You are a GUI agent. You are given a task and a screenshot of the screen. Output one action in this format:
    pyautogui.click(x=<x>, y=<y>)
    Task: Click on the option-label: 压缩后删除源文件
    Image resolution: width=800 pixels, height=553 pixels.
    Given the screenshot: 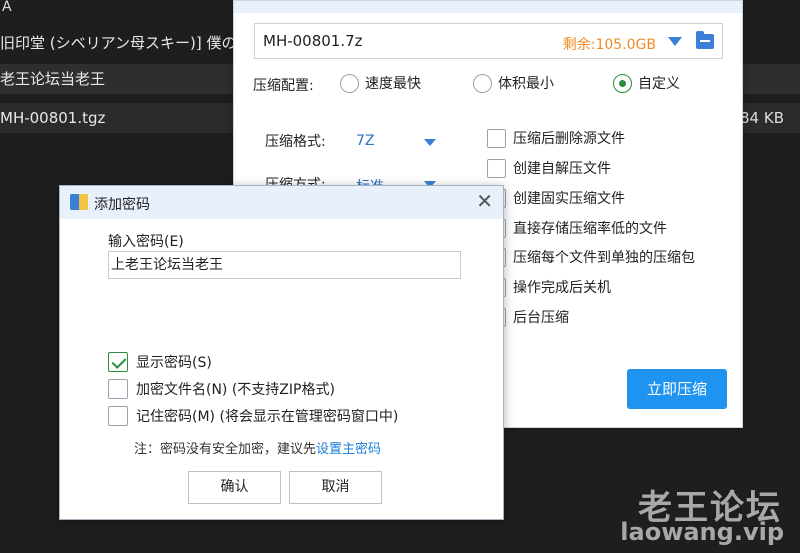 What is the action you would take?
    pyautogui.click(x=569, y=139)
    